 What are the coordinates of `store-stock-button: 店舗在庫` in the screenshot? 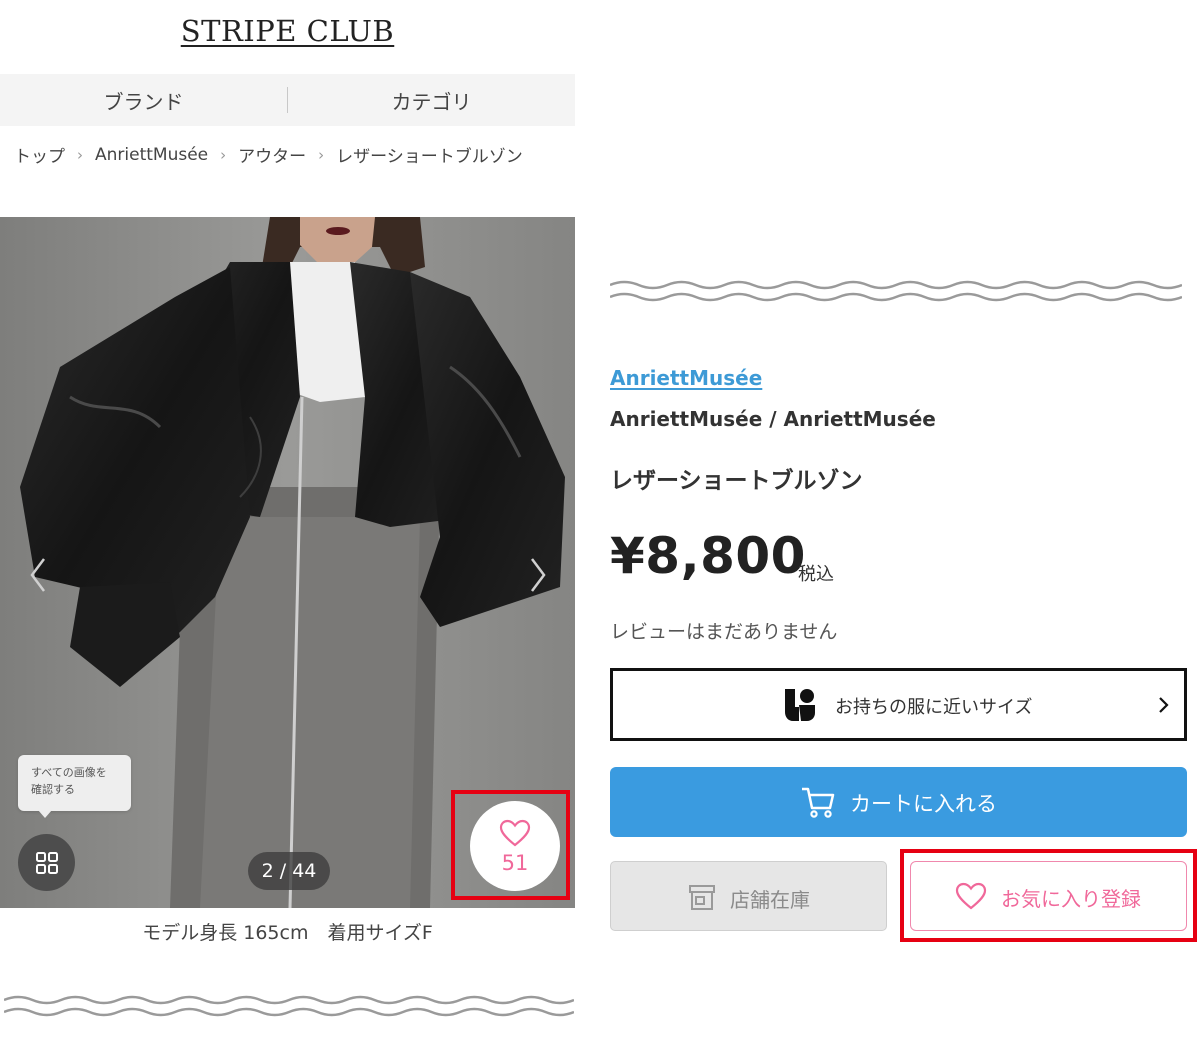 It's located at (748, 896).